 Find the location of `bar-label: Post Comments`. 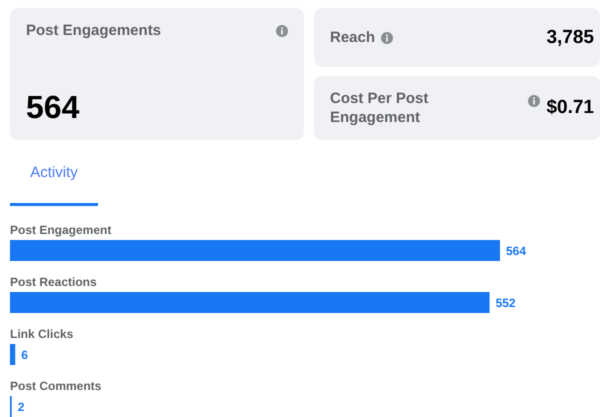

bar-label: Post Comments is located at coordinates (56, 386).